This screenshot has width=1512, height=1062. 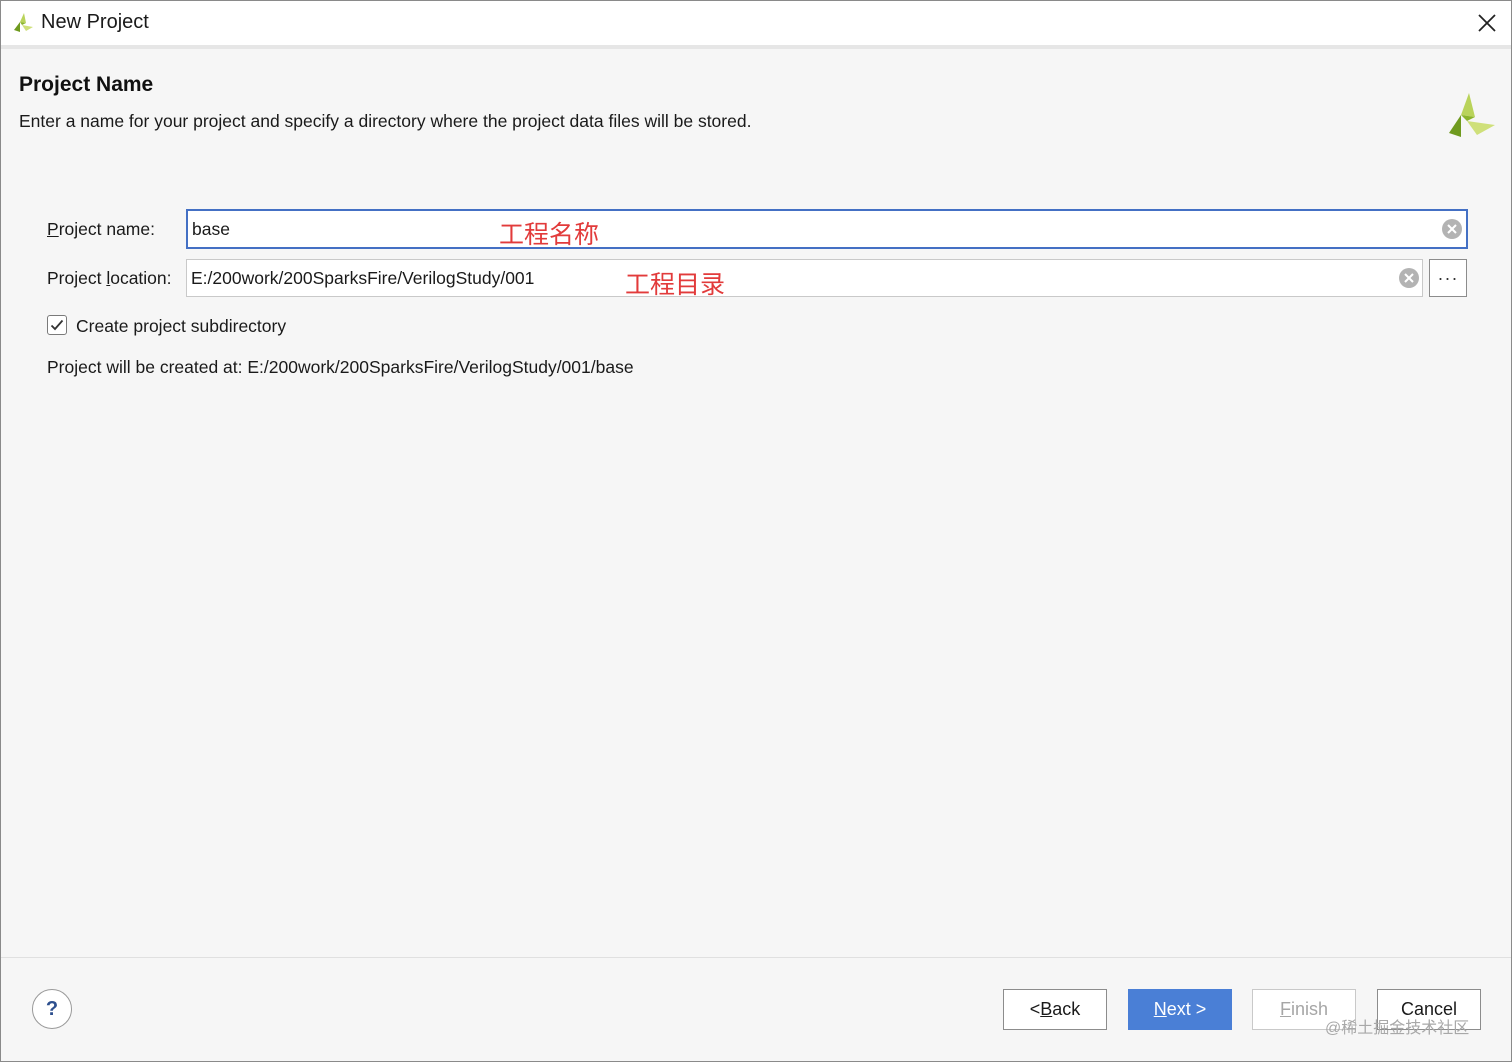 What do you see at coordinates (181, 326) in the screenshot?
I see `create-subdirectory-label: Create project subdirectory` at bounding box center [181, 326].